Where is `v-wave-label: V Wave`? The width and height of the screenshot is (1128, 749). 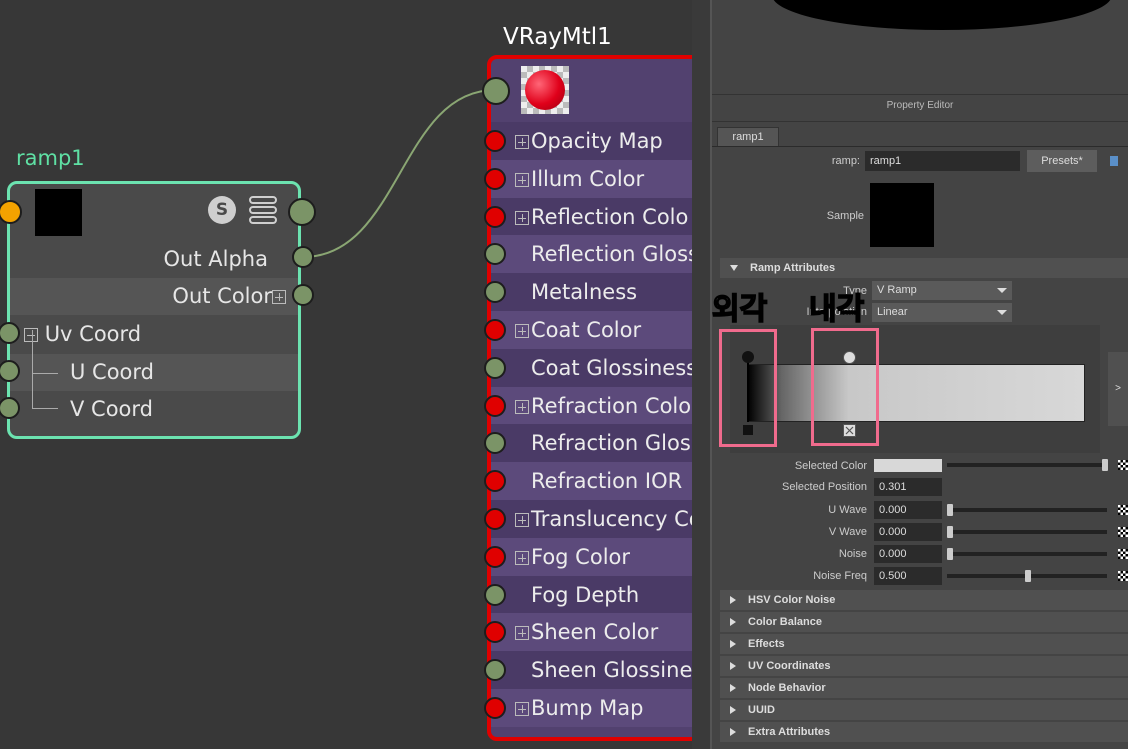 v-wave-label: V Wave is located at coordinates (847, 532).